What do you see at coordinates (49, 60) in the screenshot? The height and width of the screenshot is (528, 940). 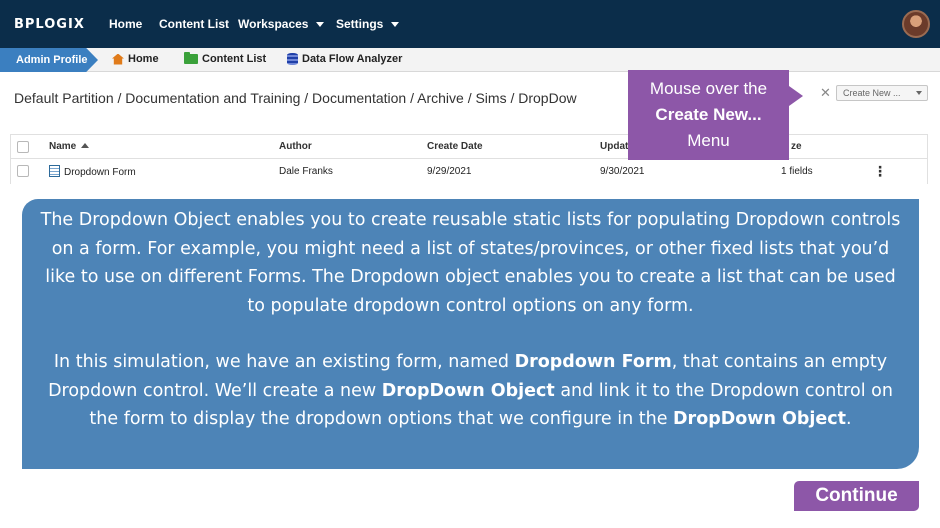 I see `admin-profile-tab: Admin Profile` at bounding box center [49, 60].